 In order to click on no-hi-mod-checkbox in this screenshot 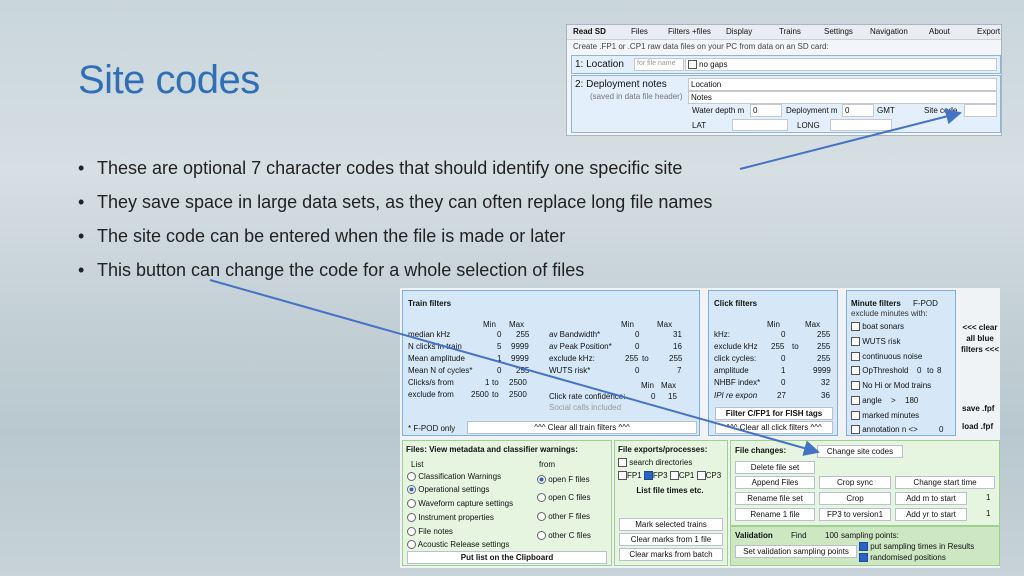, I will do `click(855, 386)`.